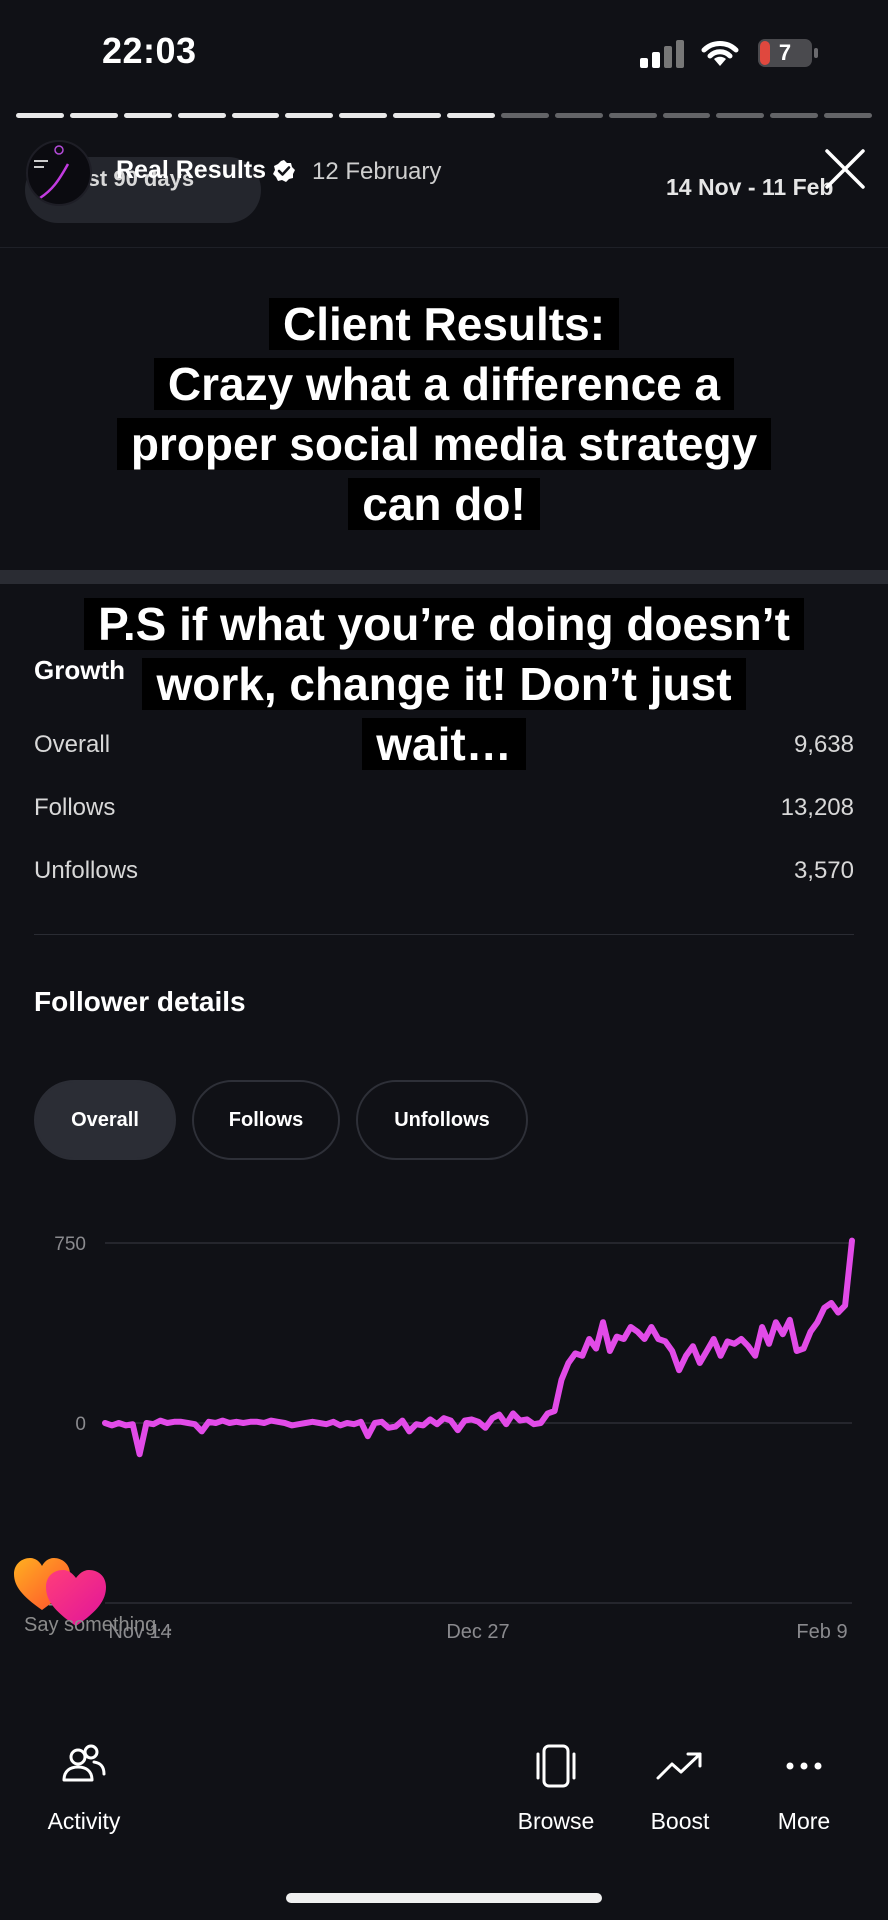 This screenshot has width=888, height=1920. I want to click on tab-unfollows: Unfollows, so click(442, 1120).